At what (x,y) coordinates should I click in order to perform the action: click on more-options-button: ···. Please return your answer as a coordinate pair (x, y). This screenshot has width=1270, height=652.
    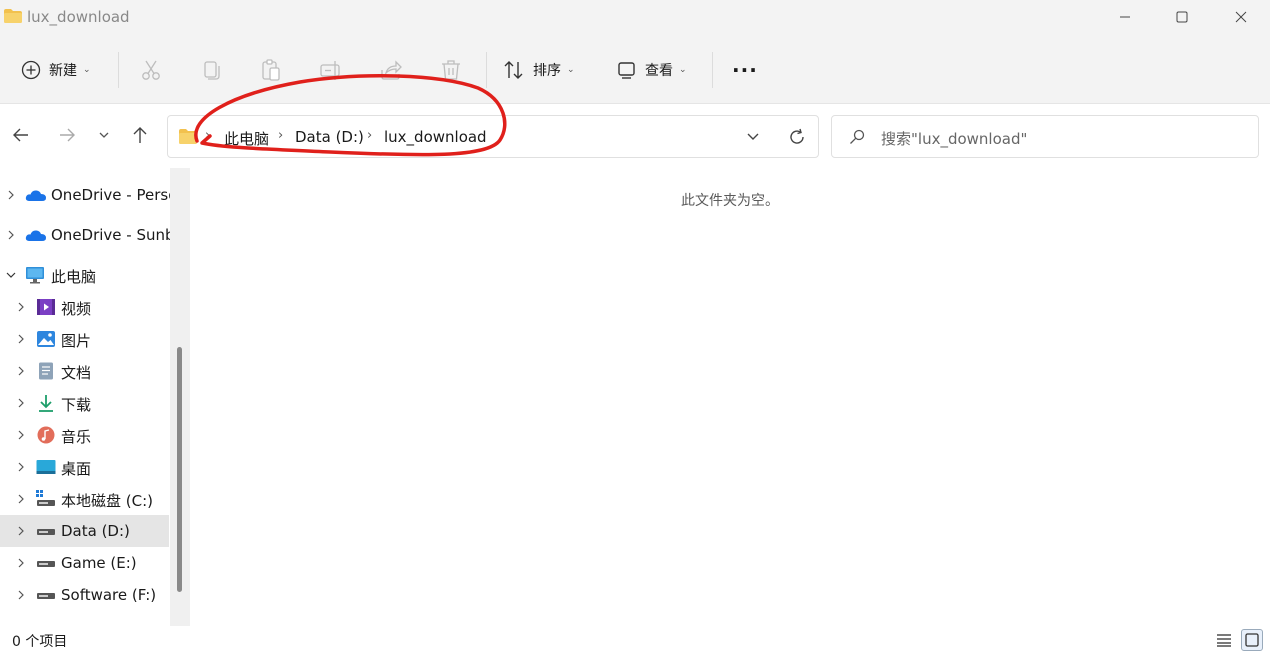
    Looking at the image, I should click on (745, 70).